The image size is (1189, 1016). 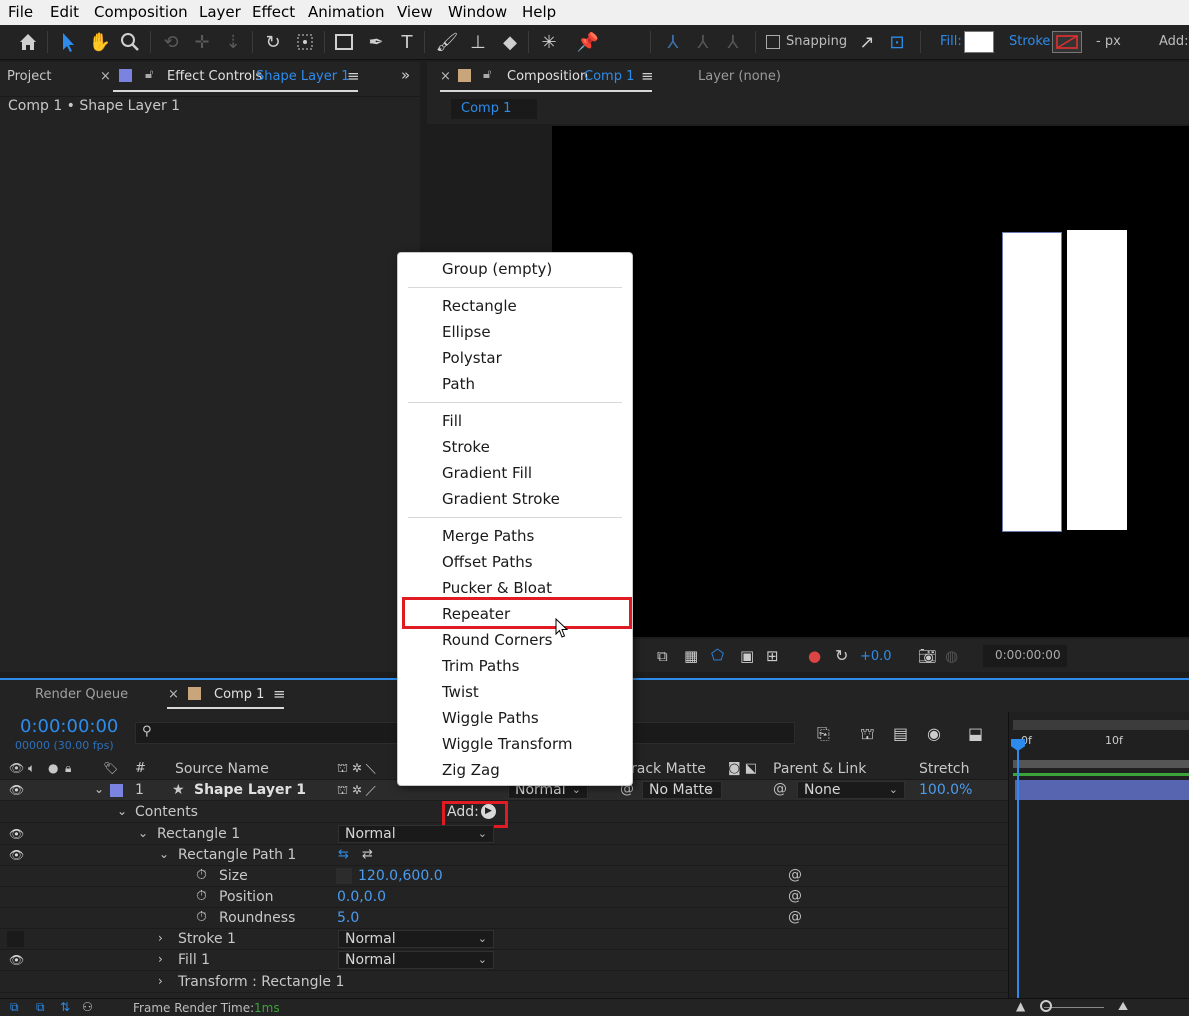 What do you see at coordinates (460, 692) in the screenshot?
I see `menu-item-twist: Twist` at bounding box center [460, 692].